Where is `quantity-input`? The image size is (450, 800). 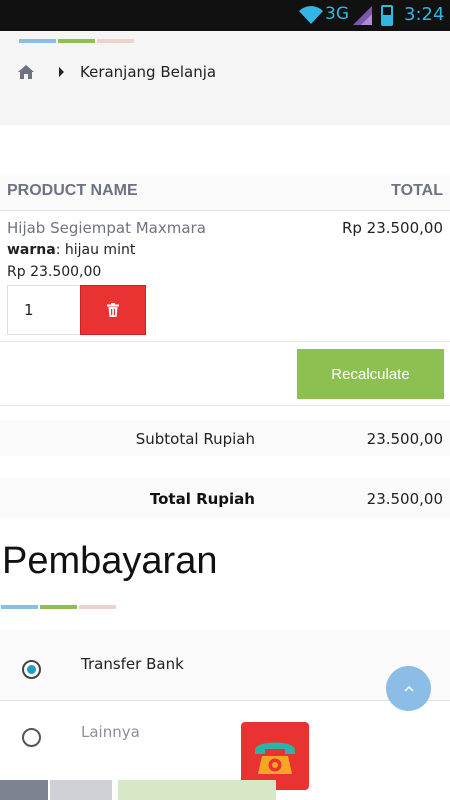 quantity-input is located at coordinates (44, 310).